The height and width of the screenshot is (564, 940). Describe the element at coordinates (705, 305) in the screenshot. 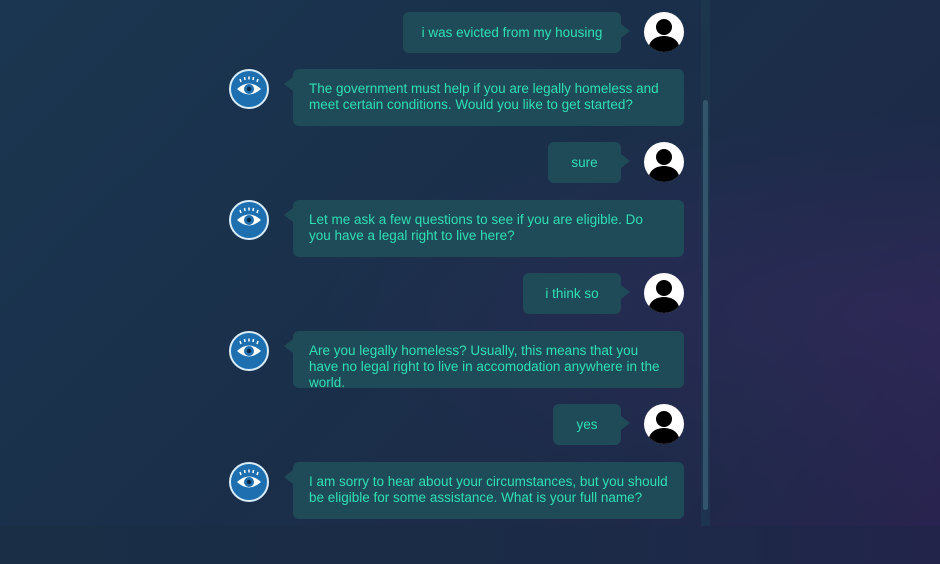

I see `scrollbar-thumb` at that location.